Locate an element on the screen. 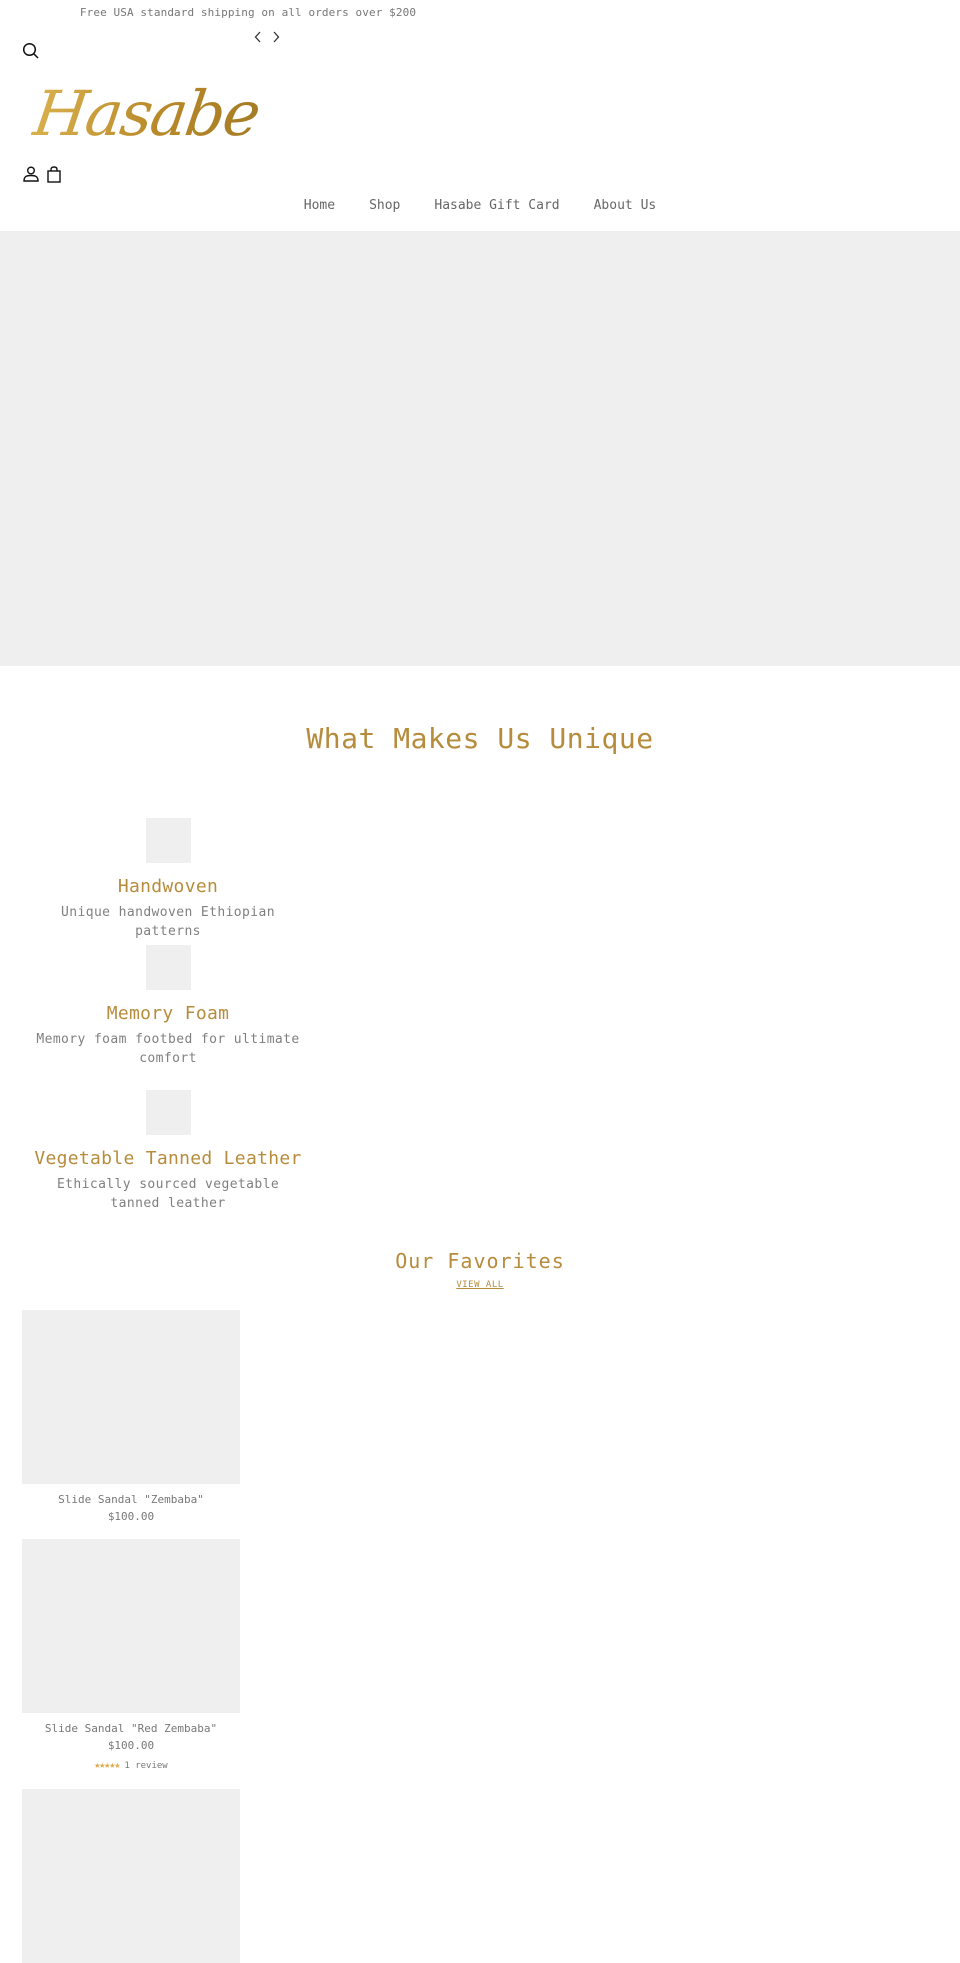 The height and width of the screenshot is (1963, 960). memory-foam-icon is located at coordinates (168, 967).